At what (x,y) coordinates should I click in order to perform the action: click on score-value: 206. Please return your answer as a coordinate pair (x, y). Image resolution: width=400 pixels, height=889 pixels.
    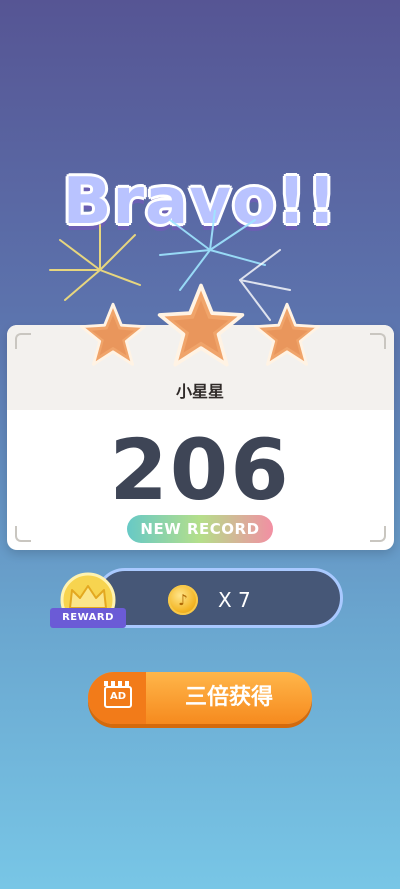
    Looking at the image, I should click on (200, 470).